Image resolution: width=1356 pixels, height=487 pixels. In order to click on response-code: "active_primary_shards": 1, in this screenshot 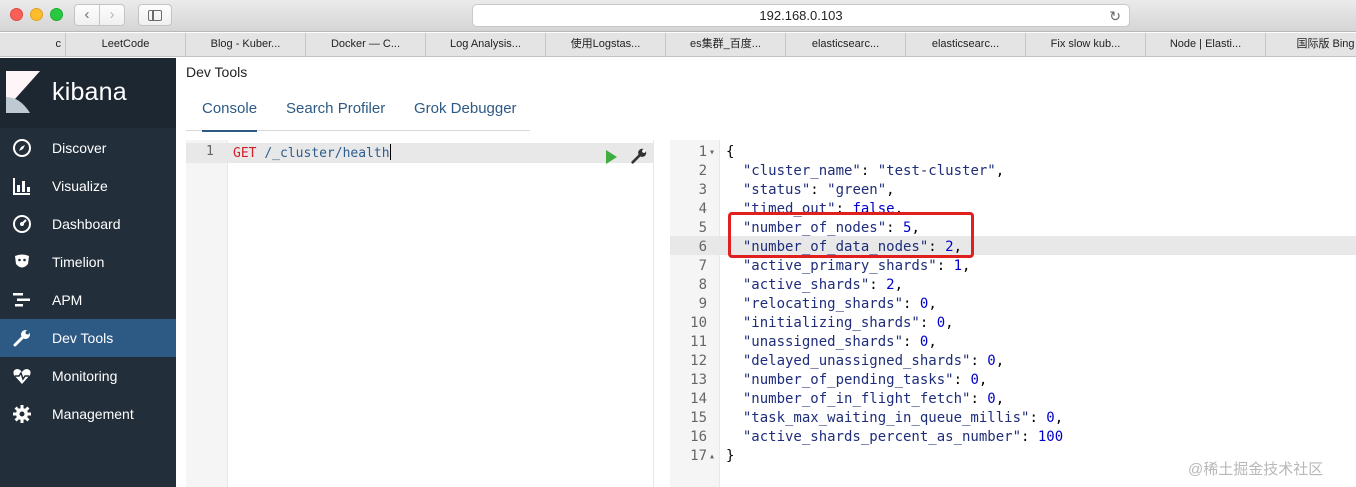, I will do `click(856, 266)`.